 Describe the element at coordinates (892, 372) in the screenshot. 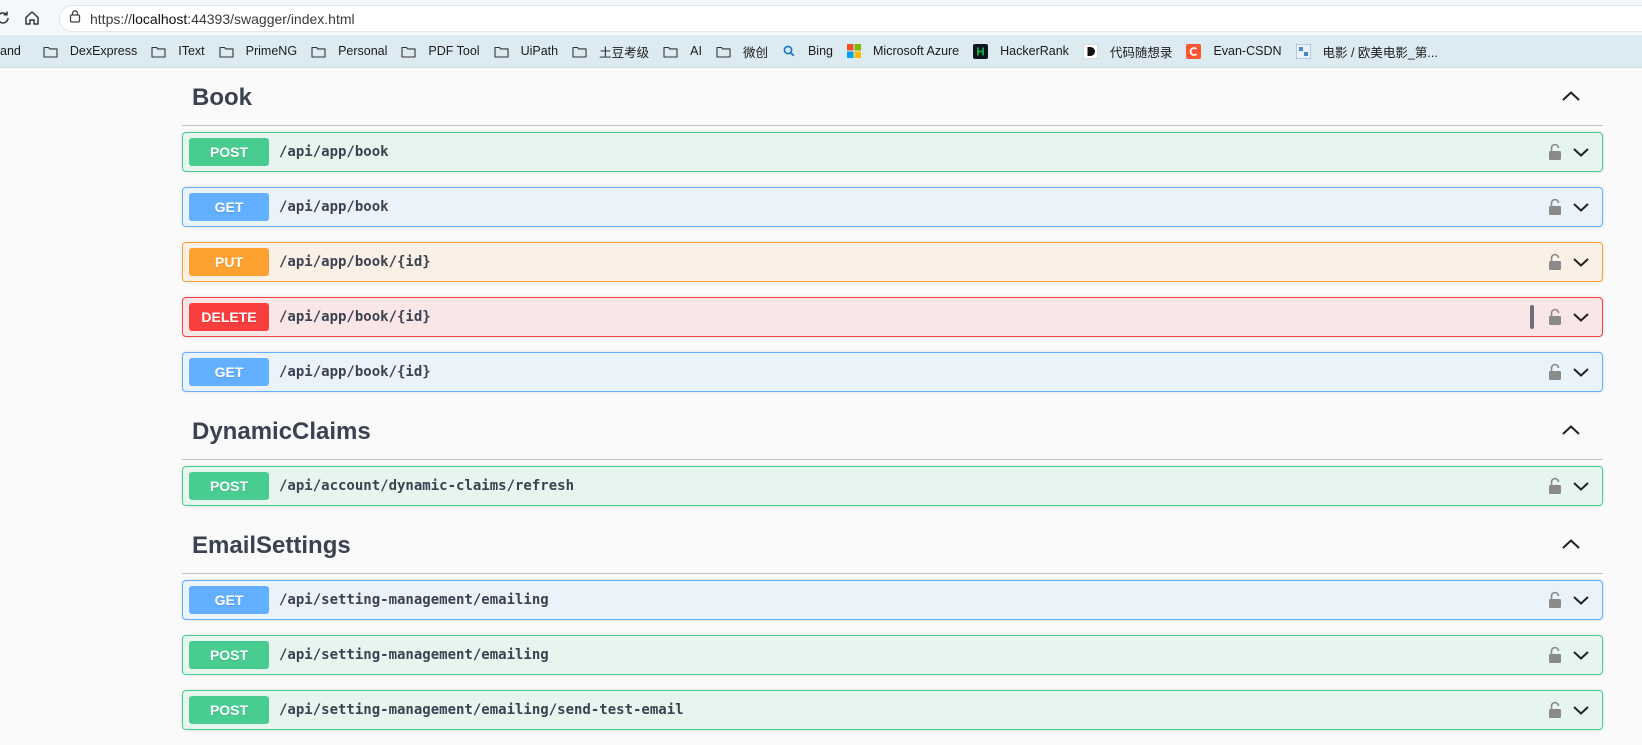

I see `operation-get: GET/api/app/book/{id}` at that location.